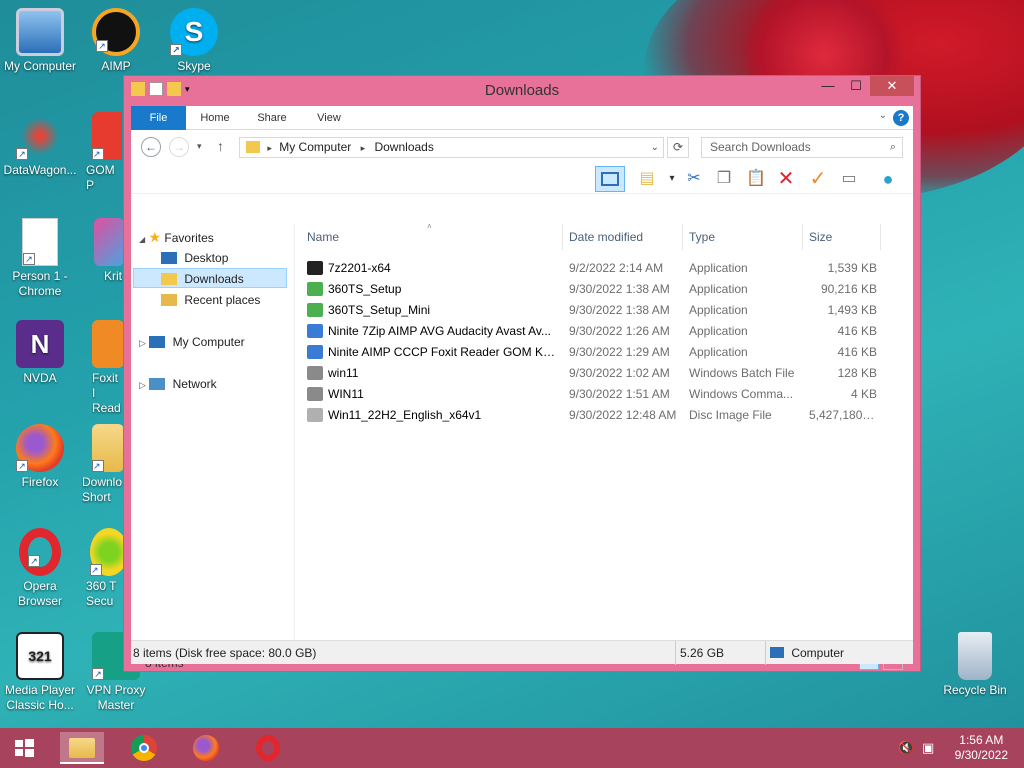 The image size is (1024, 768). I want to click on address-bar: ▸ My Computer ▸ Downloads ⌄, so click(451, 147).